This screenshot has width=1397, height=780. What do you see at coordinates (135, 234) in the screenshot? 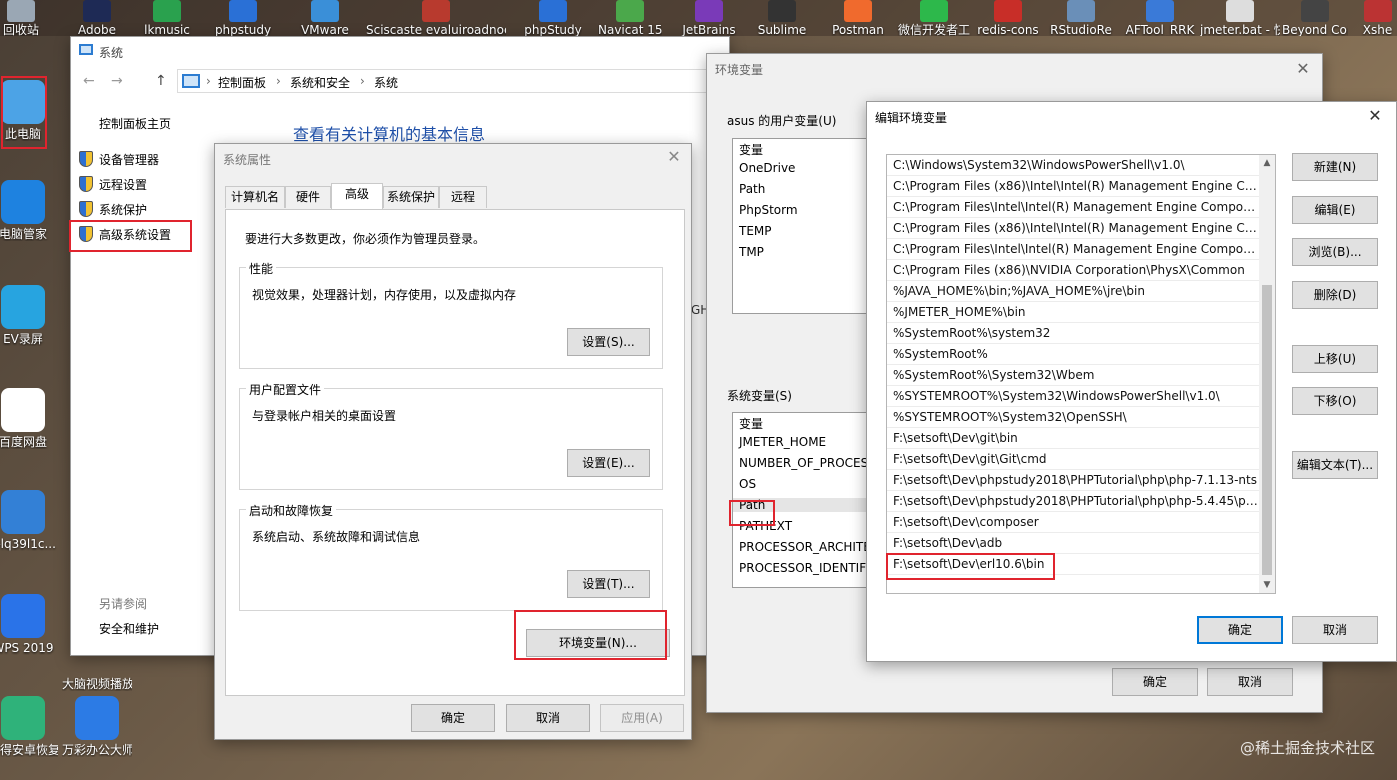
I see `advanced-system-settings-link: 高级系统设置` at bounding box center [135, 234].